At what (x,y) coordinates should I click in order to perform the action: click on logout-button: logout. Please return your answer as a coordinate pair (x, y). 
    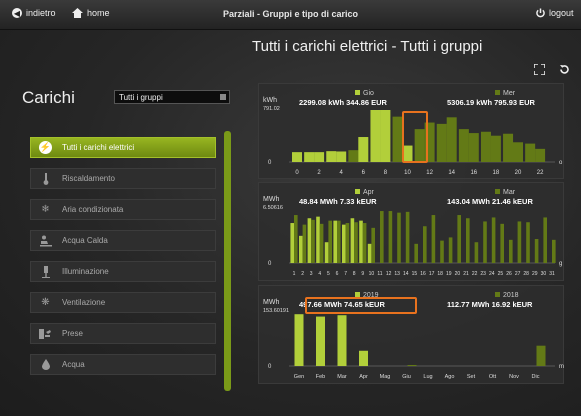
    Looking at the image, I should click on (555, 13).